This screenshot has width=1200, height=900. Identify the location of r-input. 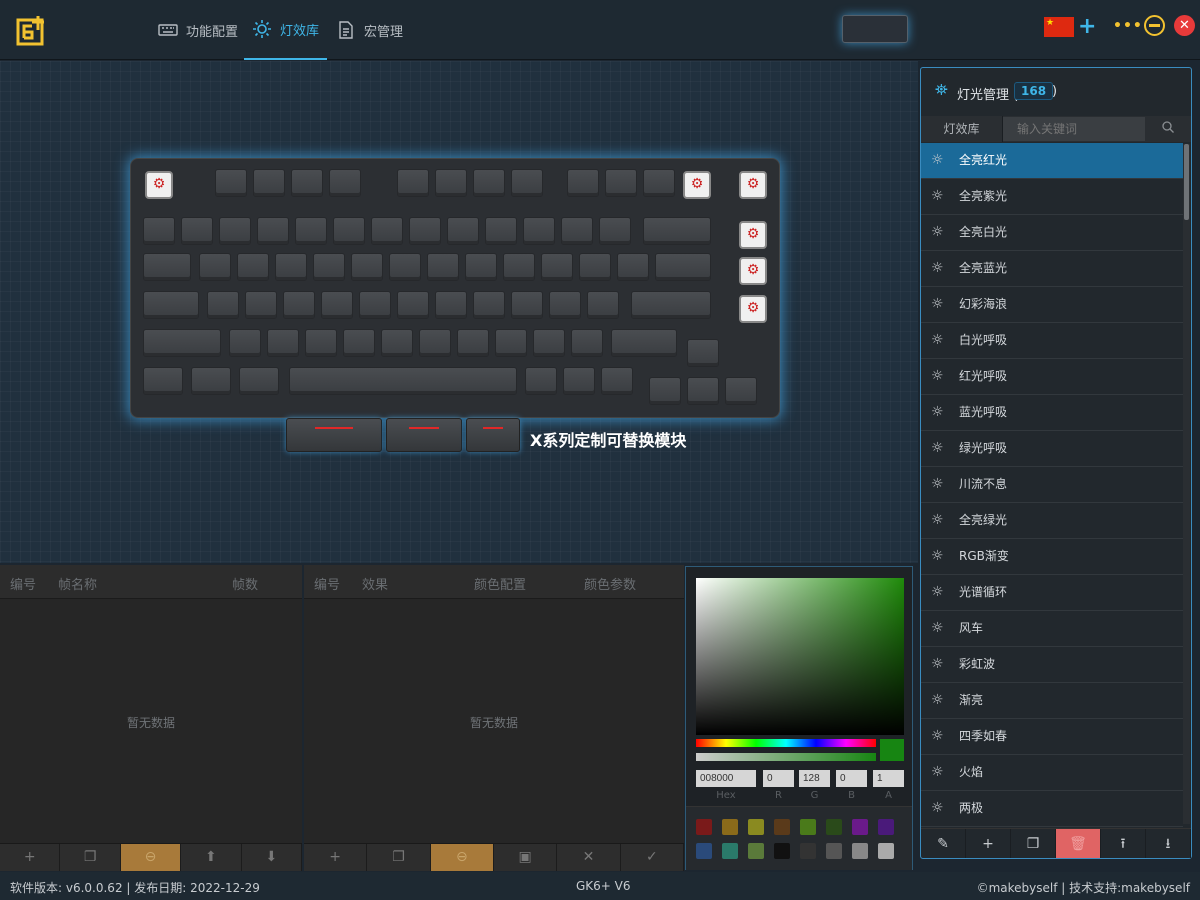
(778, 778).